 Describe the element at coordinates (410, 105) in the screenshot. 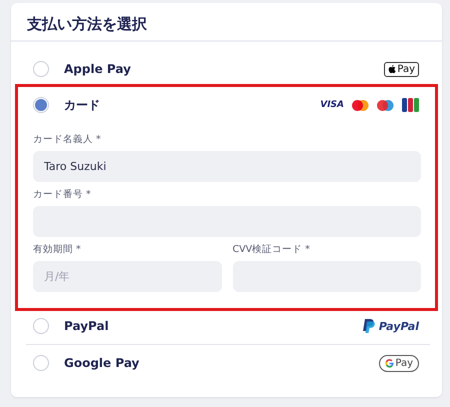

I see `striped-card-icon` at that location.